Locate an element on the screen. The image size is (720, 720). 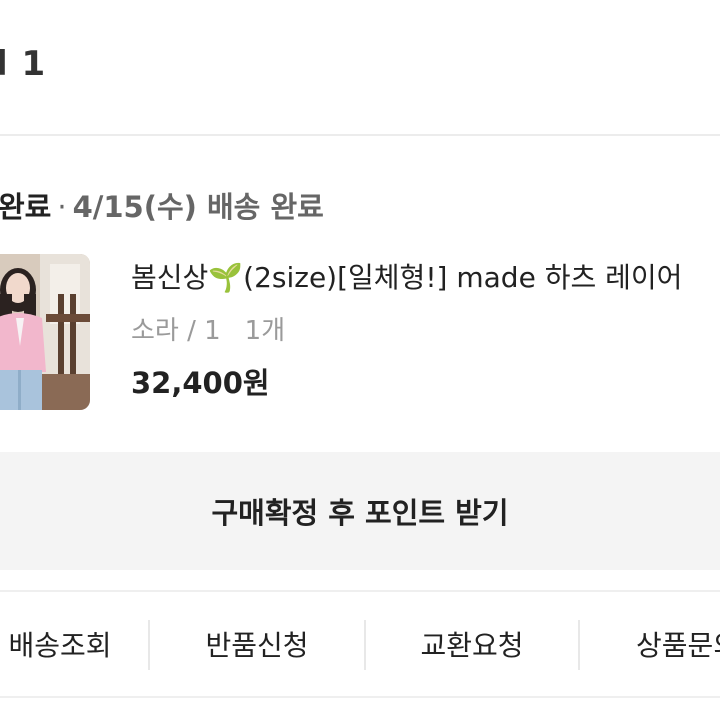
product-photo is located at coordinates (45, 332).